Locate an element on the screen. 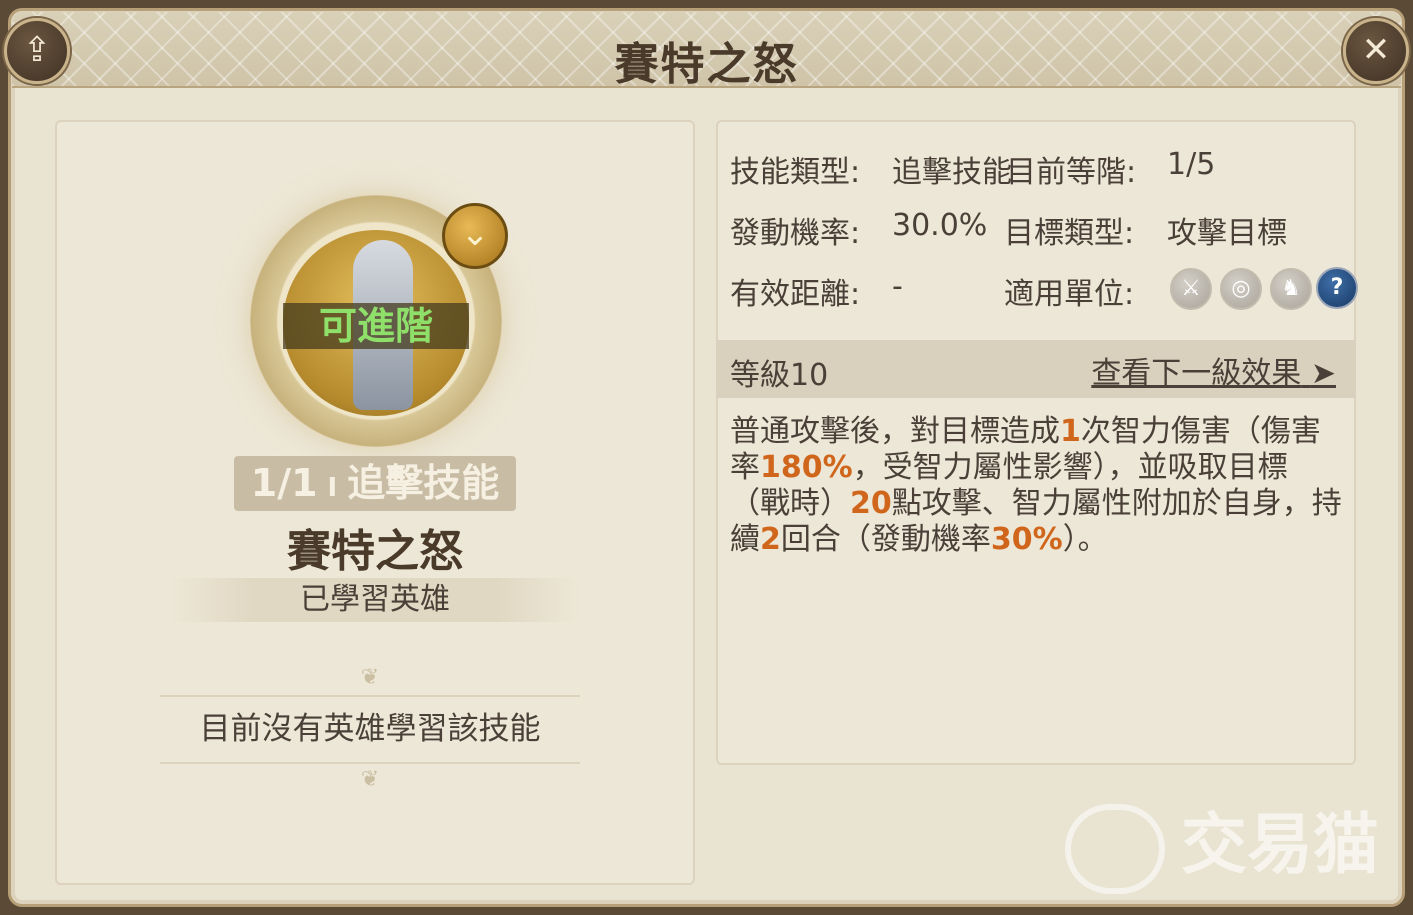  stage-value: 1/5 is located at coordinates (1191, 164).